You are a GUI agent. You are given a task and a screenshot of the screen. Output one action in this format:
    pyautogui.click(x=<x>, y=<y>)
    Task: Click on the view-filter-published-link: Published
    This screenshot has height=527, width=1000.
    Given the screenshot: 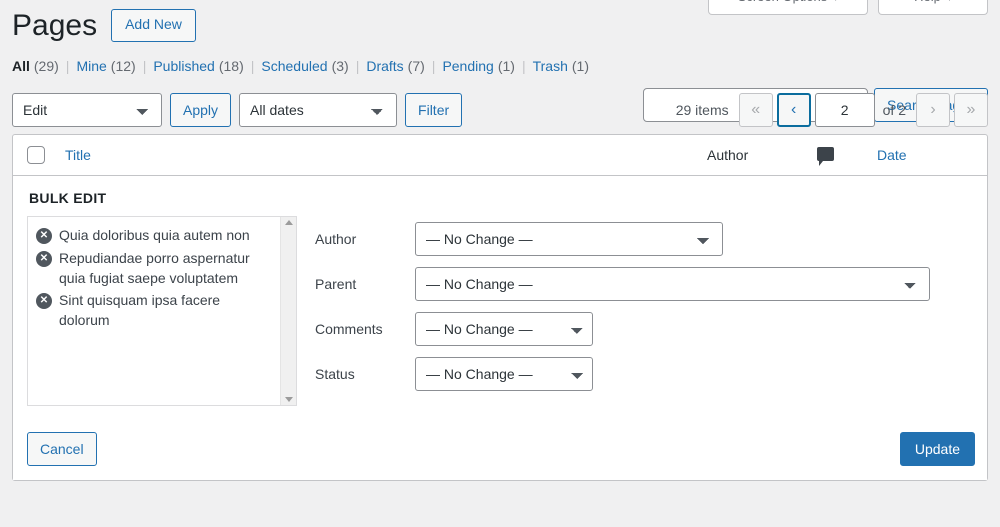 What is the action you would take?
    pyautogui.click(x=184, y=66)
    